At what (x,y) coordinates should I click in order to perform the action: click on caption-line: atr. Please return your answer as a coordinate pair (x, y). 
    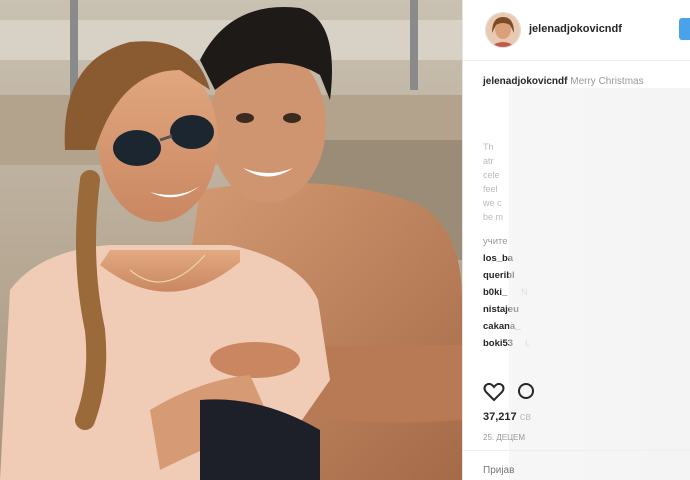
    Looking at the image, I should click on (488, 161).